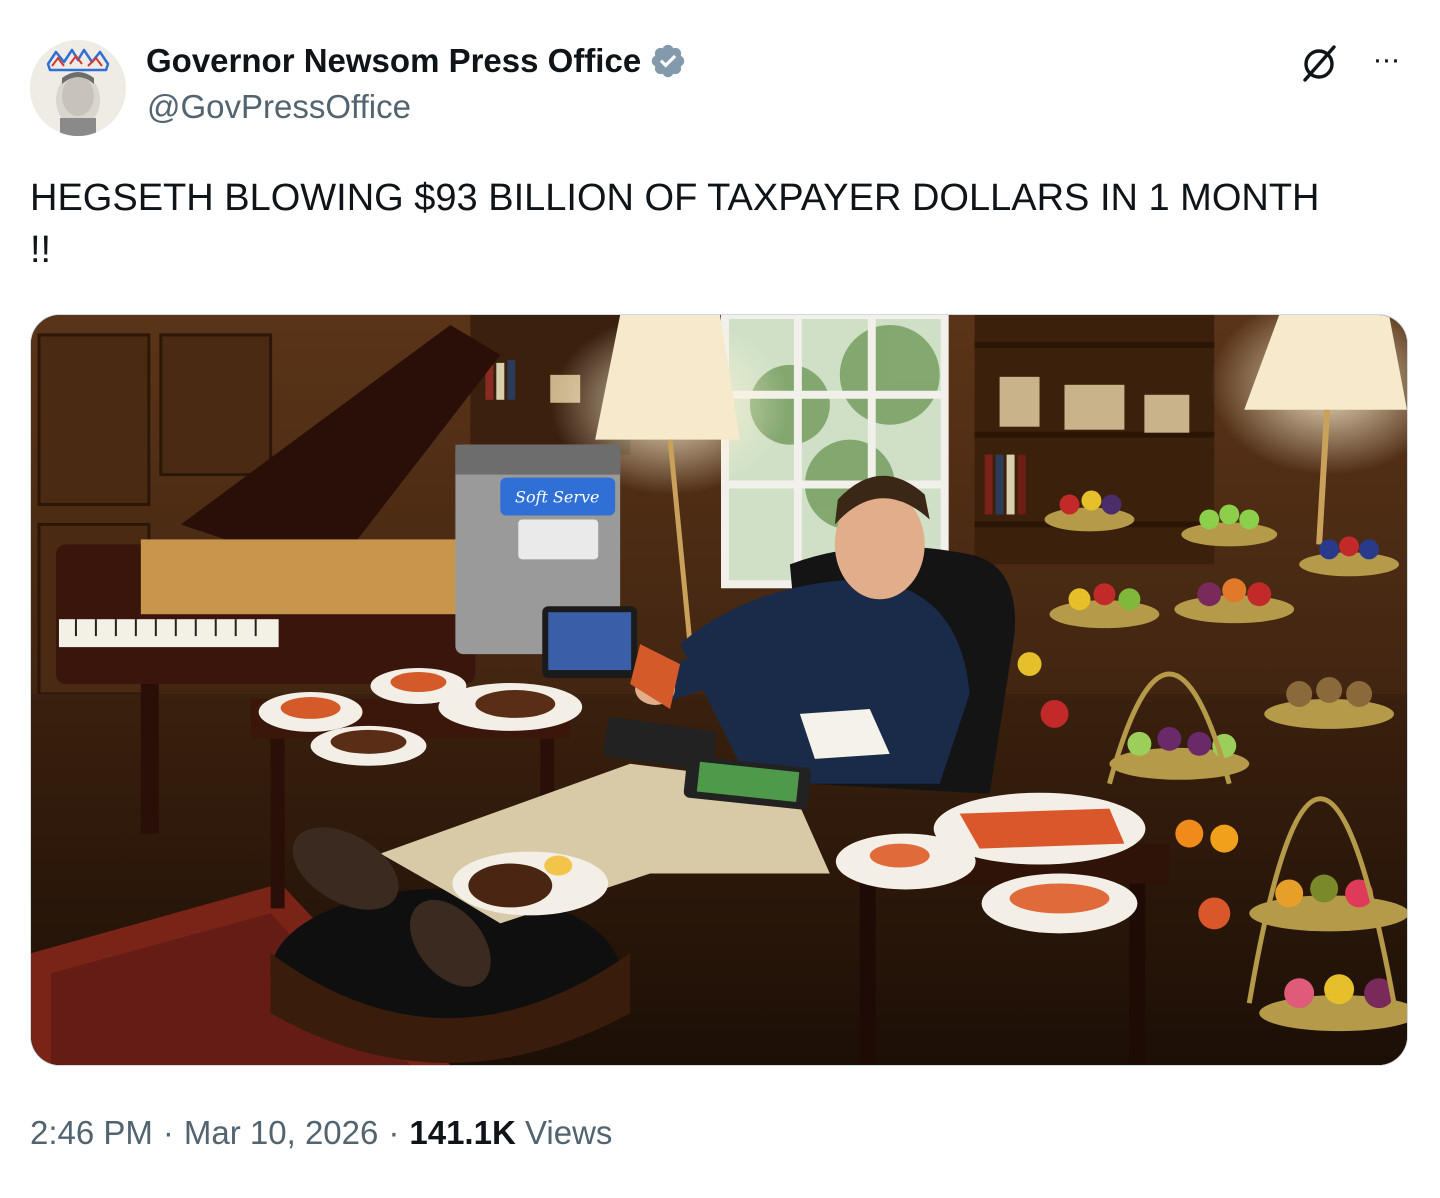 Image resolution: width=1440 pixels, height=1198 pixels. What do you see at coordinates (281, 1133) in the screenshot?
I see `tweet-date: Mar 10, 2026` at bounding box center [281, 1133].